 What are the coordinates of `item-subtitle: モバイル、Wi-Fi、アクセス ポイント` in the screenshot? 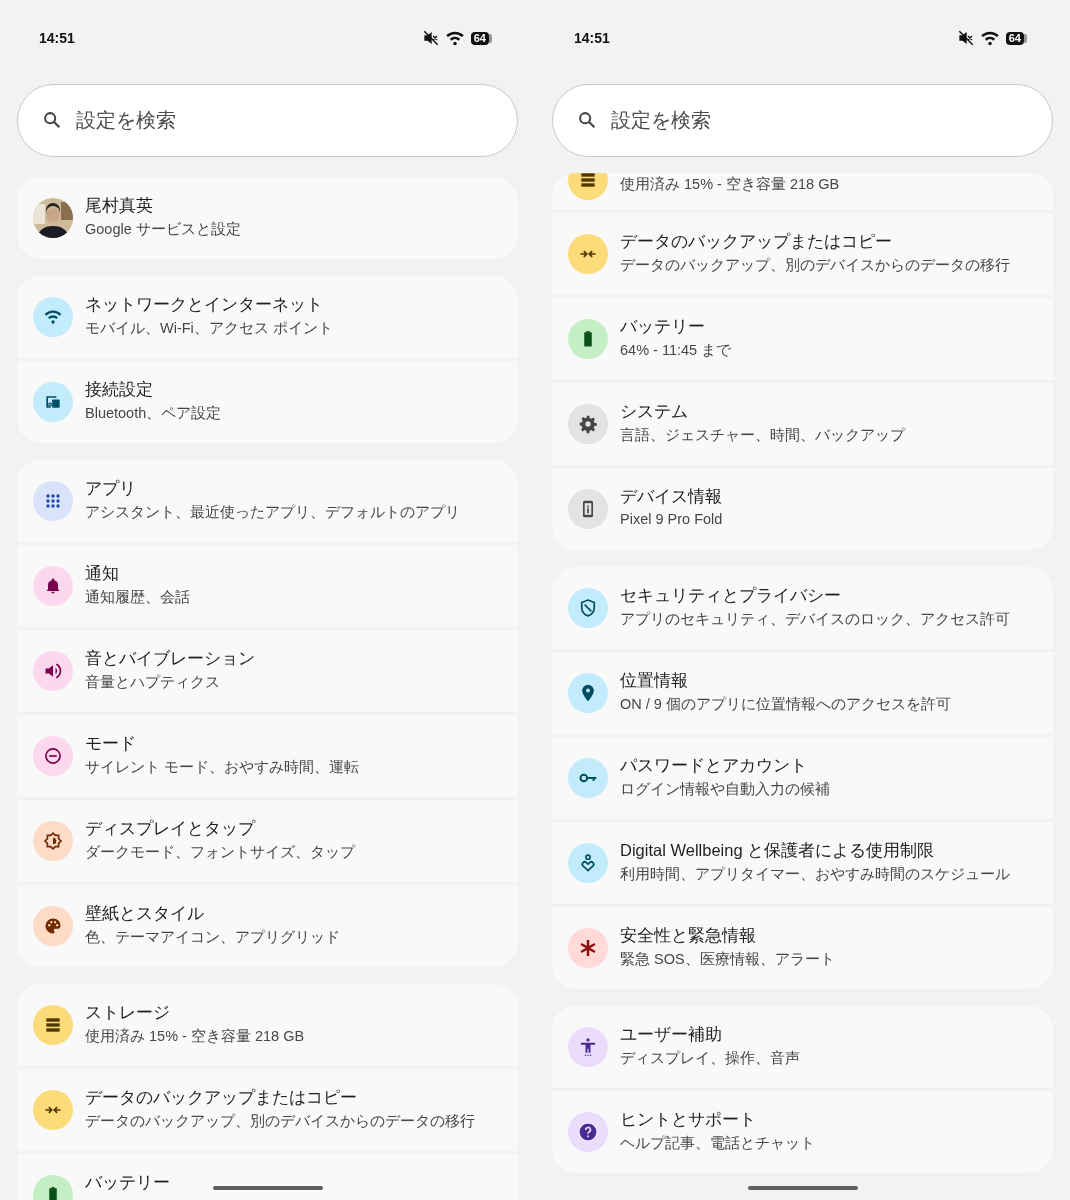 It's located at (209, 328).